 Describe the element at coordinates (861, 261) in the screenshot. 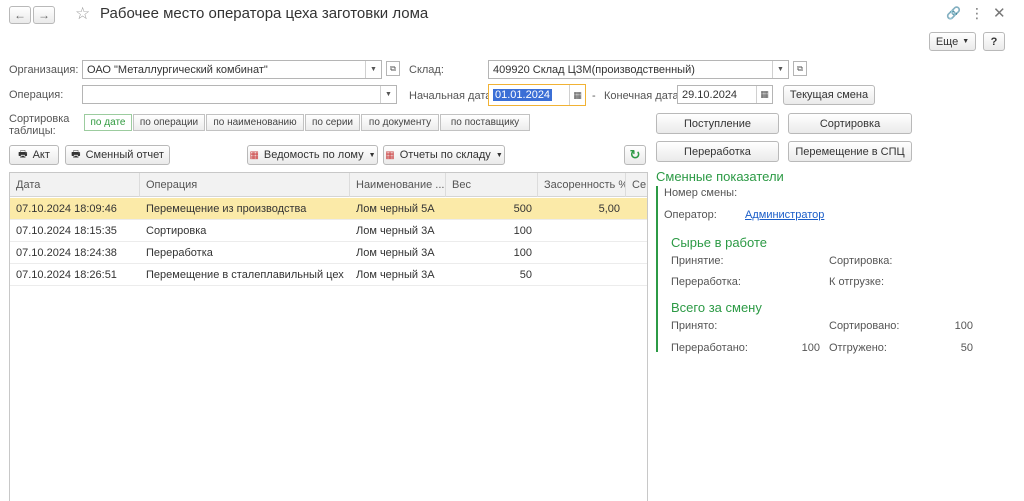

I see `sorting-stat-label: Сортировка:` at that location.